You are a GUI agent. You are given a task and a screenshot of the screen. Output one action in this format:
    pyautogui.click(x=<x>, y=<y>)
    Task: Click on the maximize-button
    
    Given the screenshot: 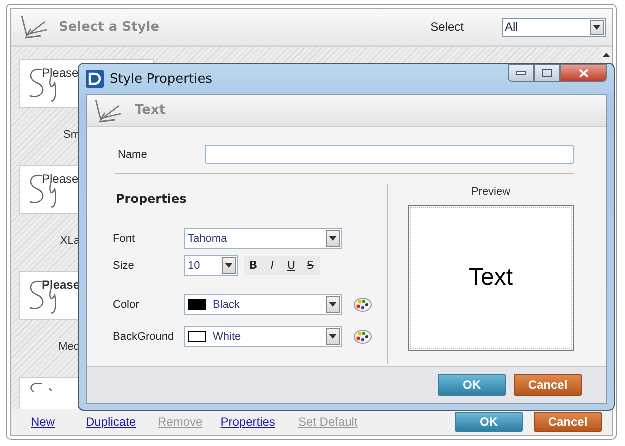 What is the action you would take?
    pyautogui.click(x=547, y=73)
    